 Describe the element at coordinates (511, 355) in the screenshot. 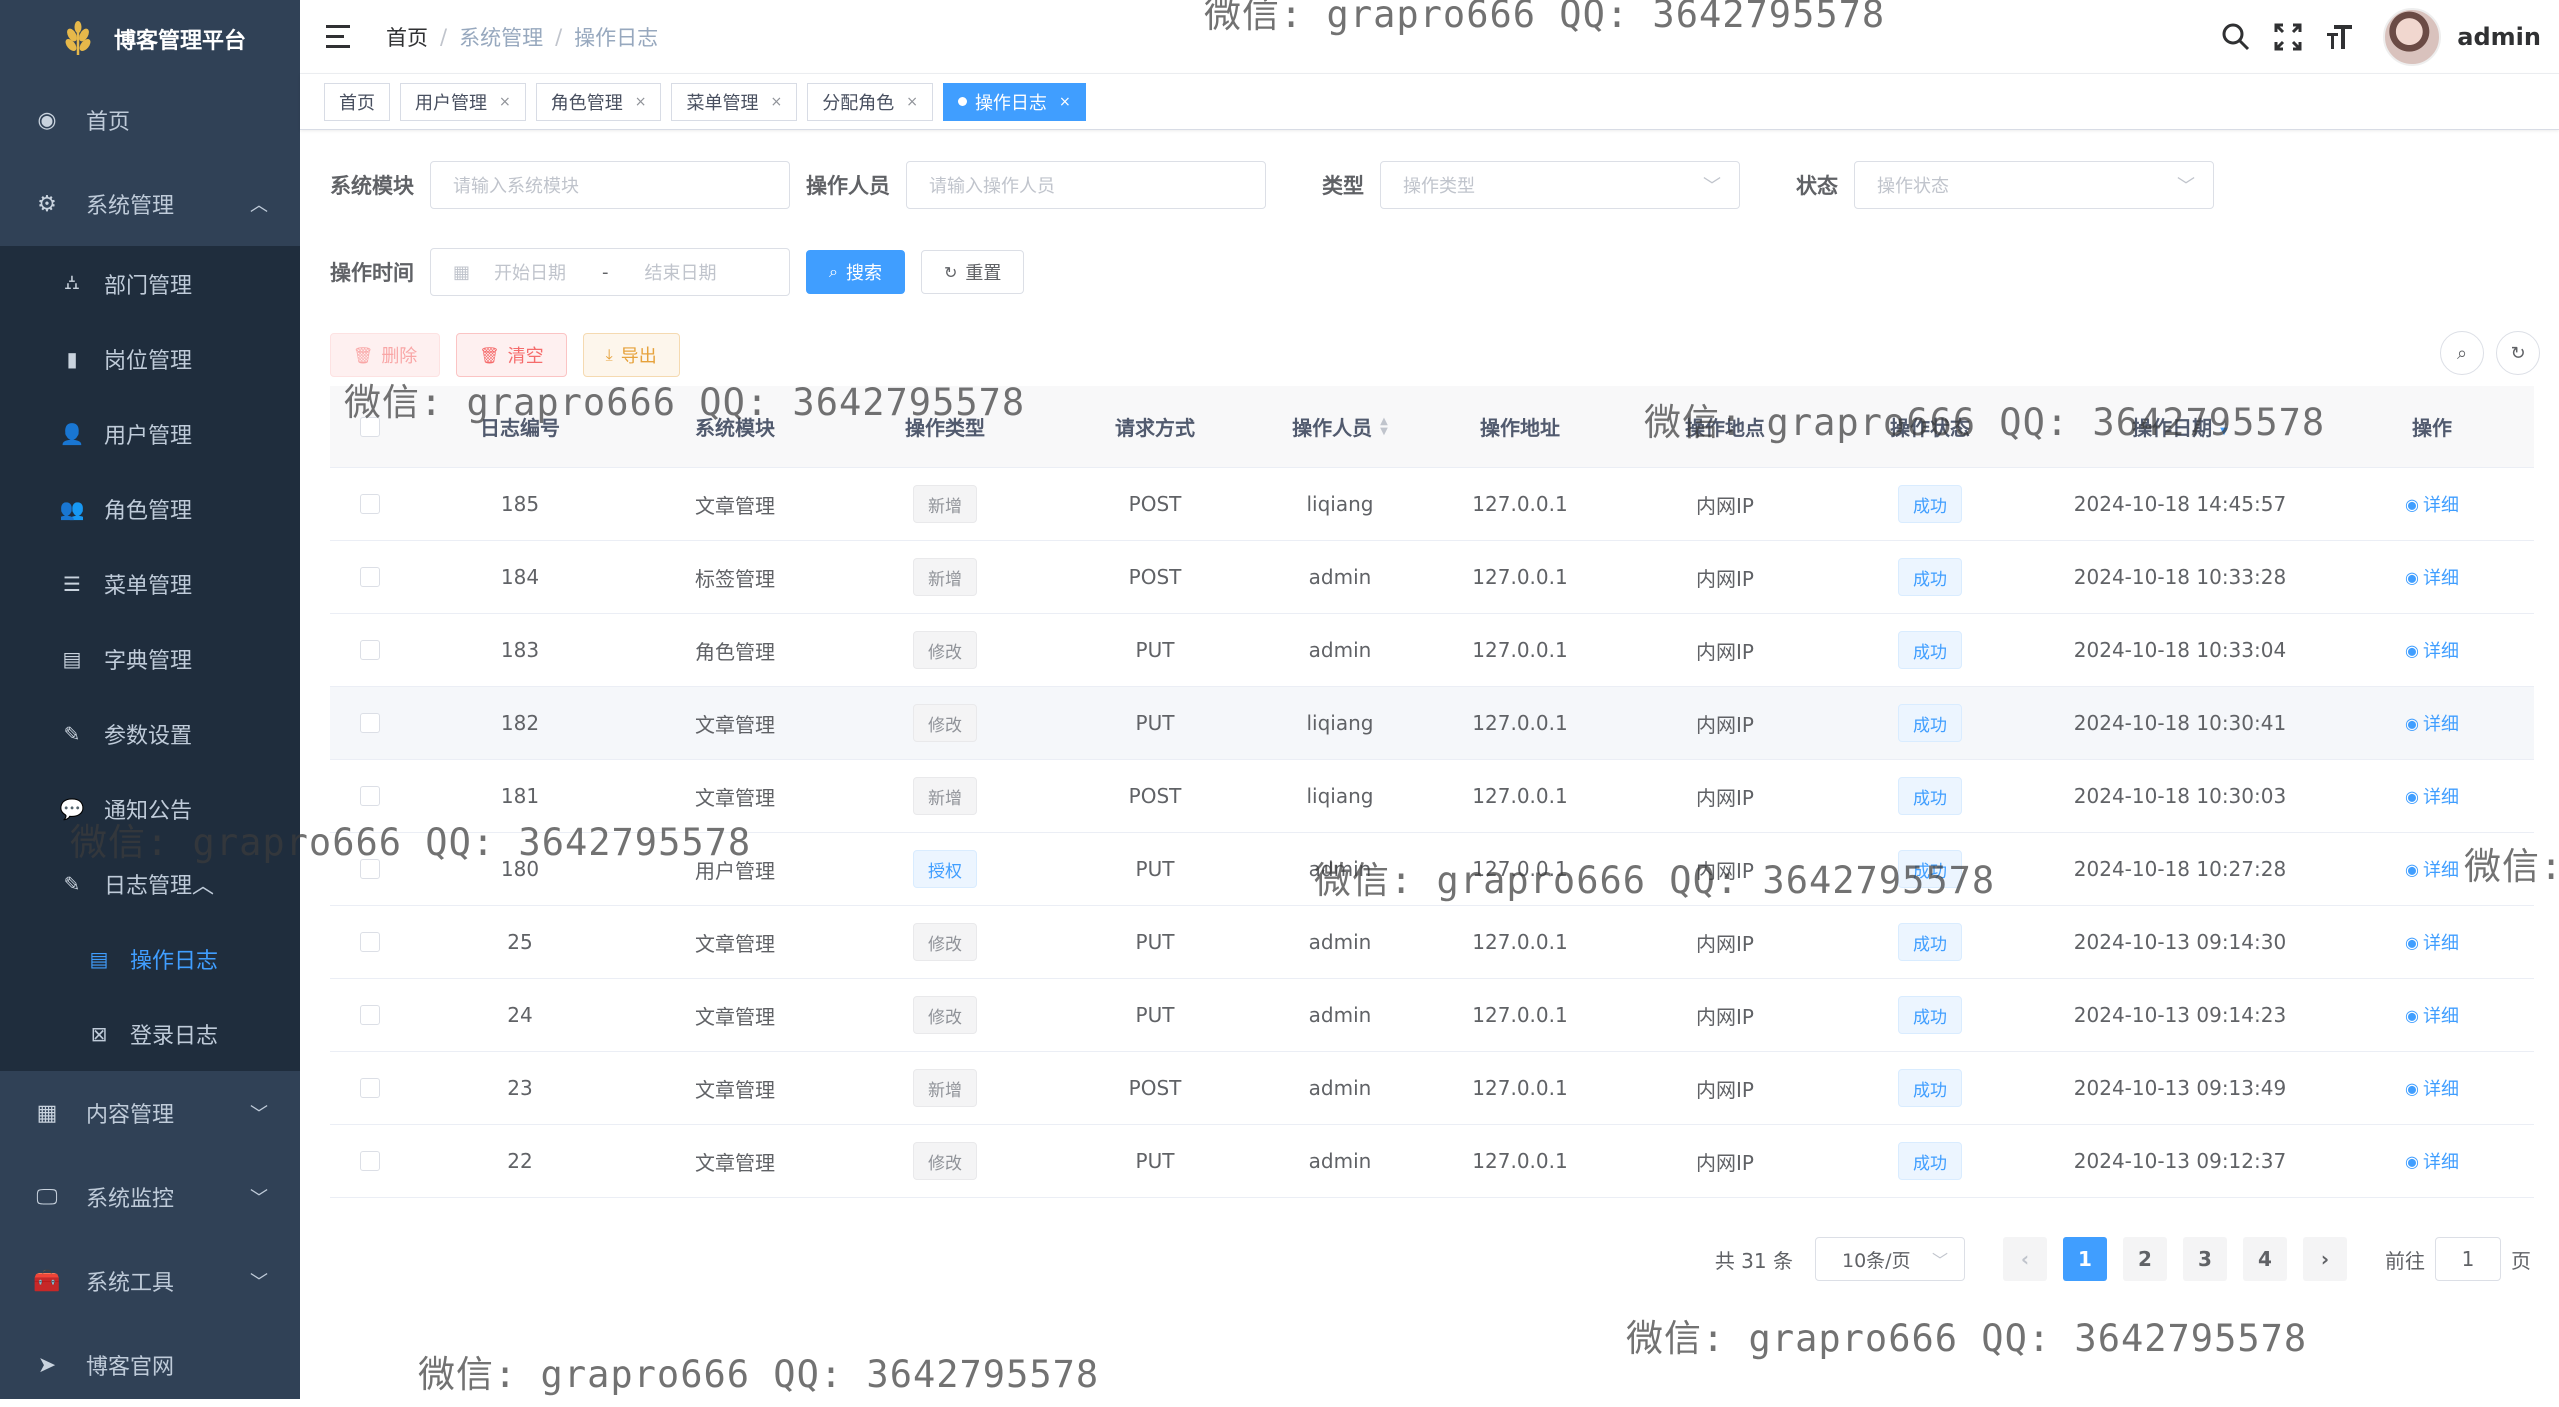

I see `clear-button: 🗑 清空` at that location.